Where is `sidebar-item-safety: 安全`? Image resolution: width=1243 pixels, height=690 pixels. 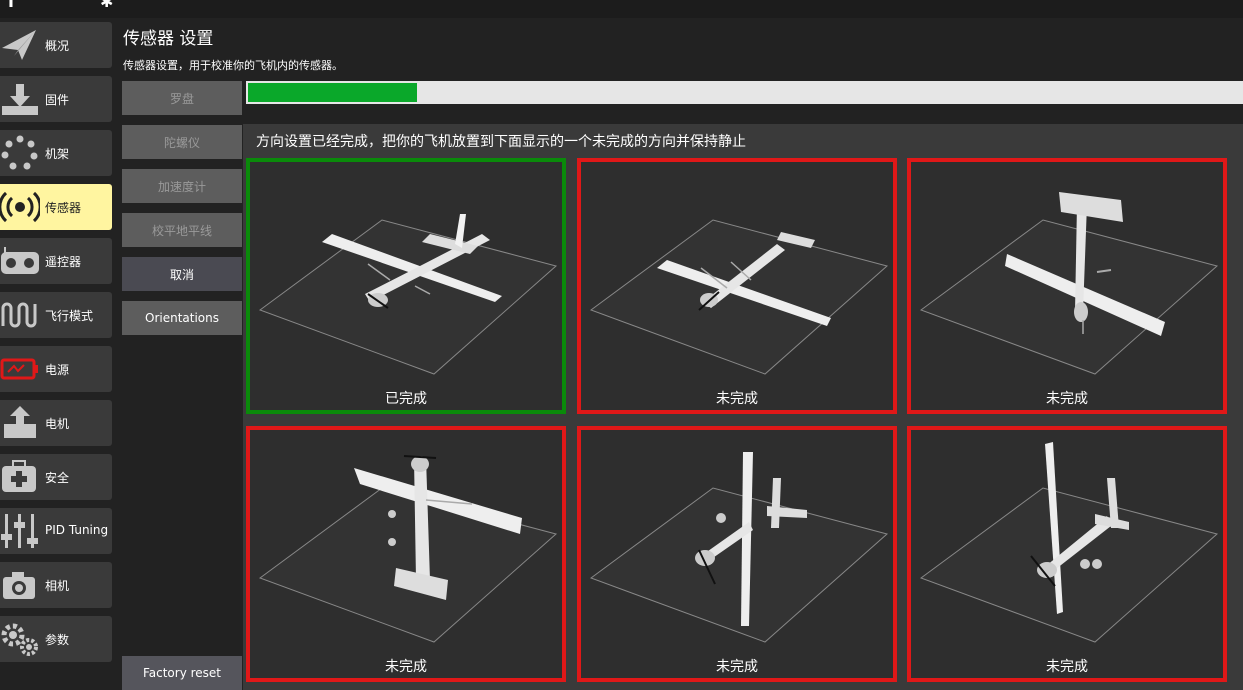
sidebar-item-safety: 安全 is located at coordinates (56, 477).